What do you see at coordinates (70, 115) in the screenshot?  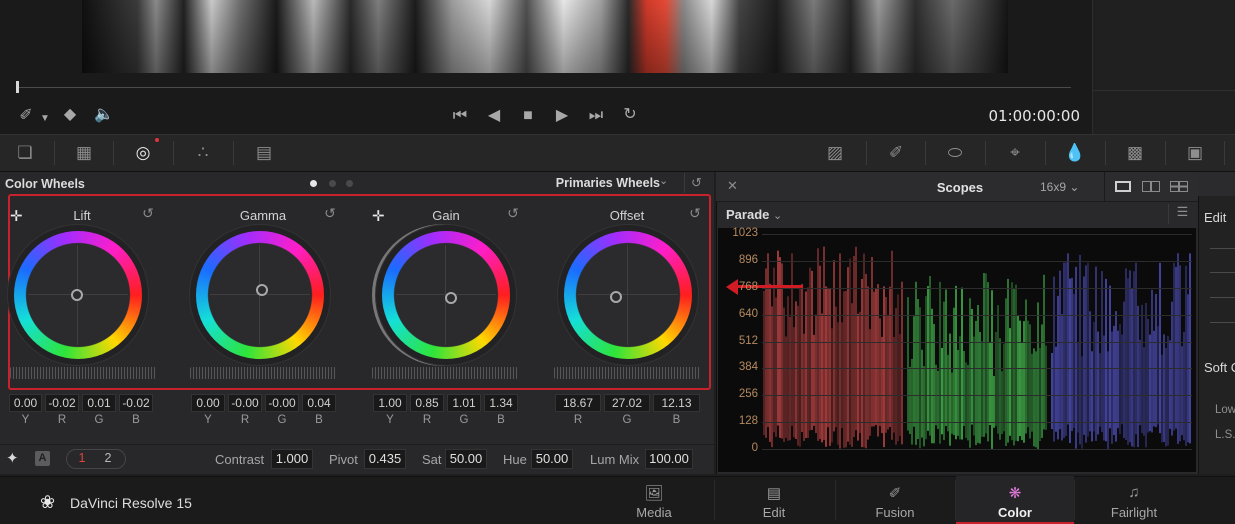 I see `layers-icon: ◆` at bounding box center [70, 115].